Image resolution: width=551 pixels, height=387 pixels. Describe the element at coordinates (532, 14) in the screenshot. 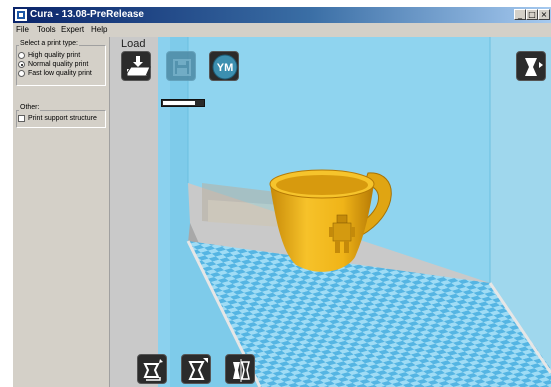

I see `maximize-button: □` at that location.